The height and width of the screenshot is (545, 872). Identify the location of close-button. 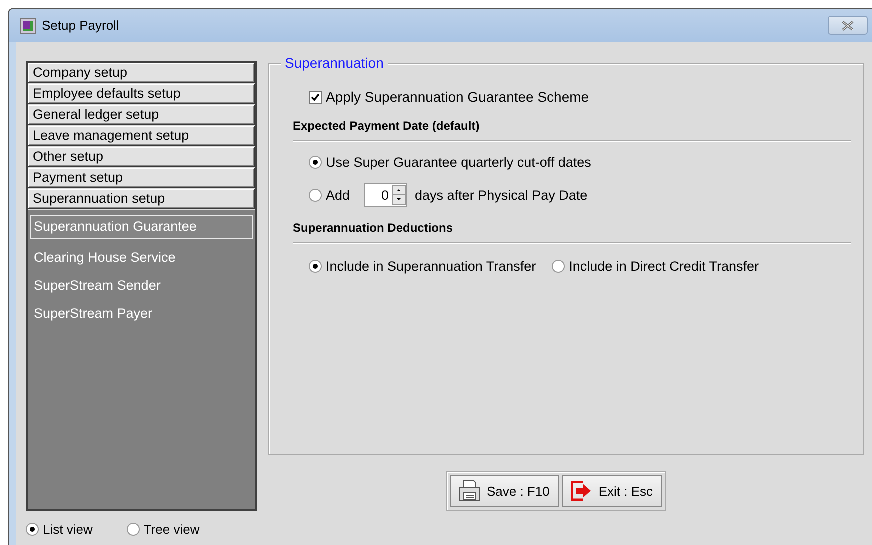
(848, 25).